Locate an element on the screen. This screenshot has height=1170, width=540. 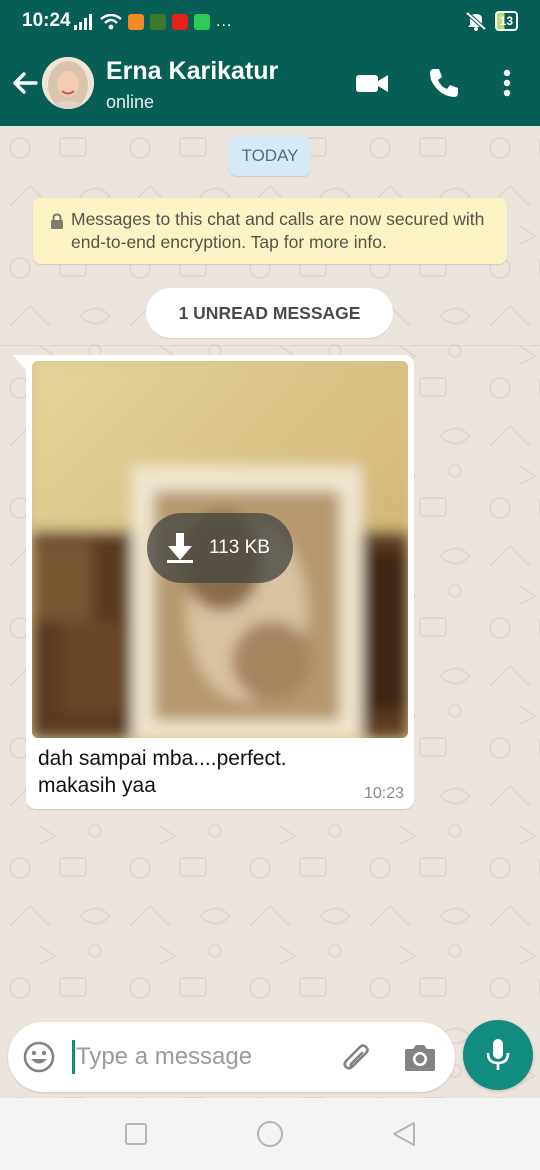
home-icon is located at coordinates (270, 1134).